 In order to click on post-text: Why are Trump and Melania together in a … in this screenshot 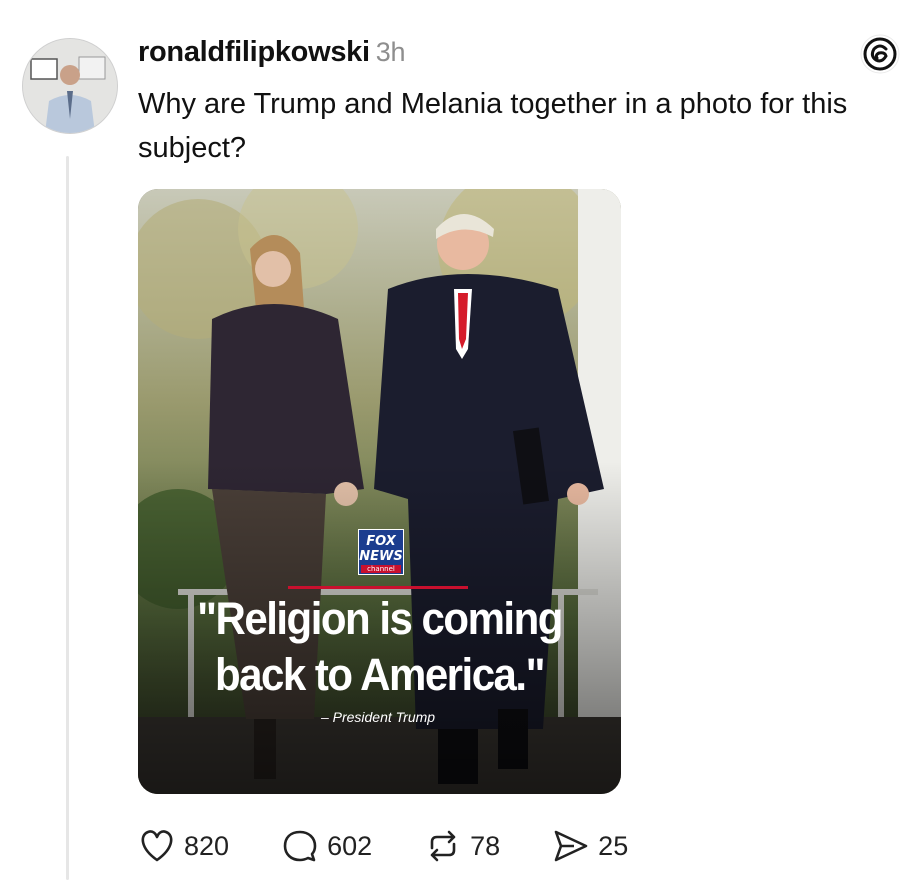, I will do `click(493, 126)`.